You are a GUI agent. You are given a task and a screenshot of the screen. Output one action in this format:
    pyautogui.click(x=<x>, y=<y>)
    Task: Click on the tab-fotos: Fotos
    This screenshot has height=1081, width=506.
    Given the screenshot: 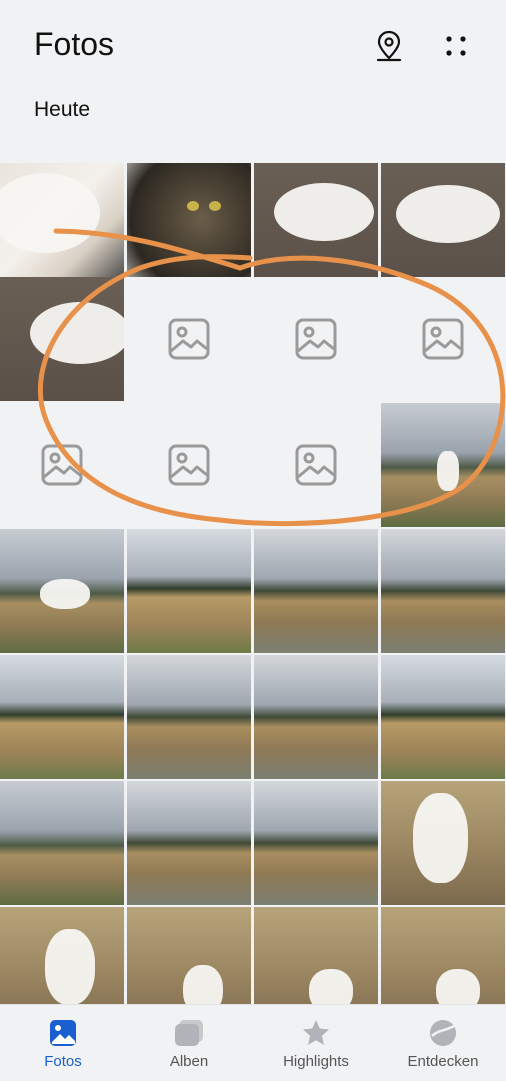 What is the action you would take?
    pyautogui.click(x=63, y=1043)
    